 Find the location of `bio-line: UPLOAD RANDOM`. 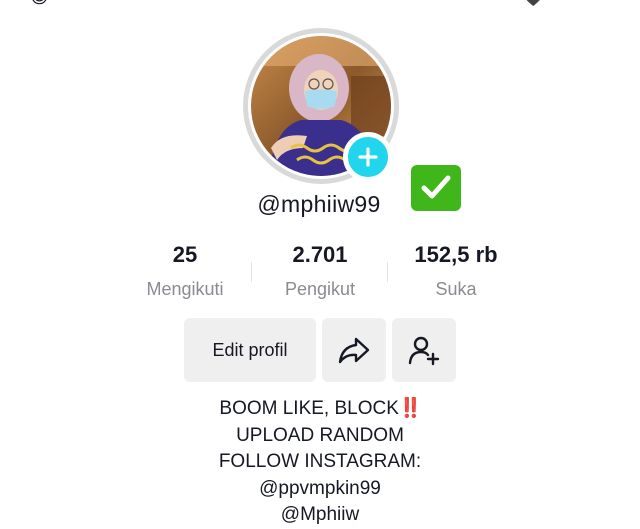

bio-line: UPLOAD RANDOM is located at coordinates (320, 435).